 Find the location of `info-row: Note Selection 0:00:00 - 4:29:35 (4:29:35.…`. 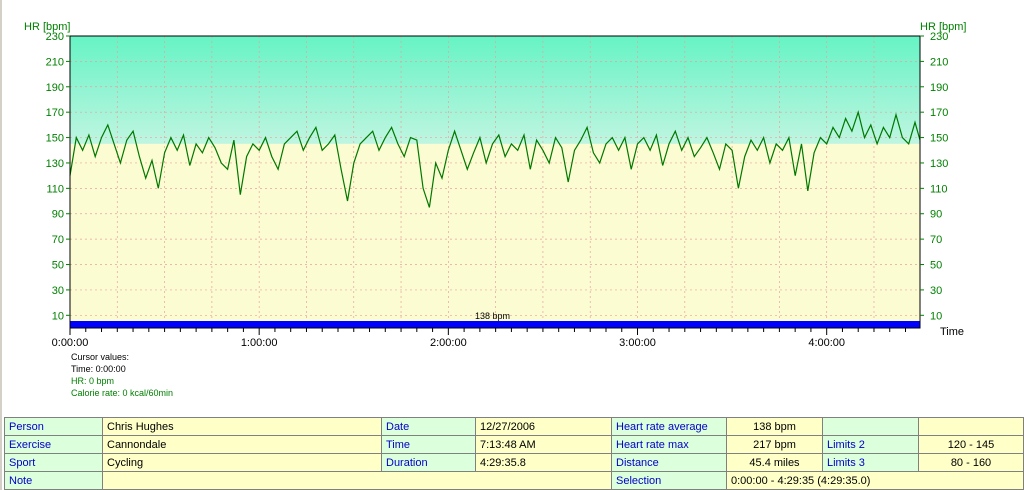

info-row: Note Selection 0:00:00 - 4:29:35 (4:29:35.… is located at coordinates (514, 480).